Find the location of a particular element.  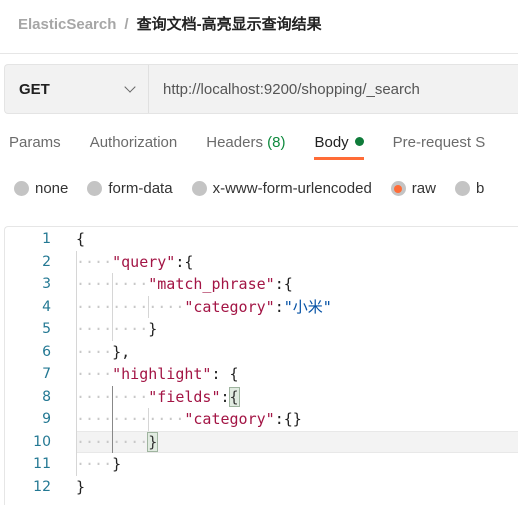

line-number: 1 is located at coordinates (46, 239).